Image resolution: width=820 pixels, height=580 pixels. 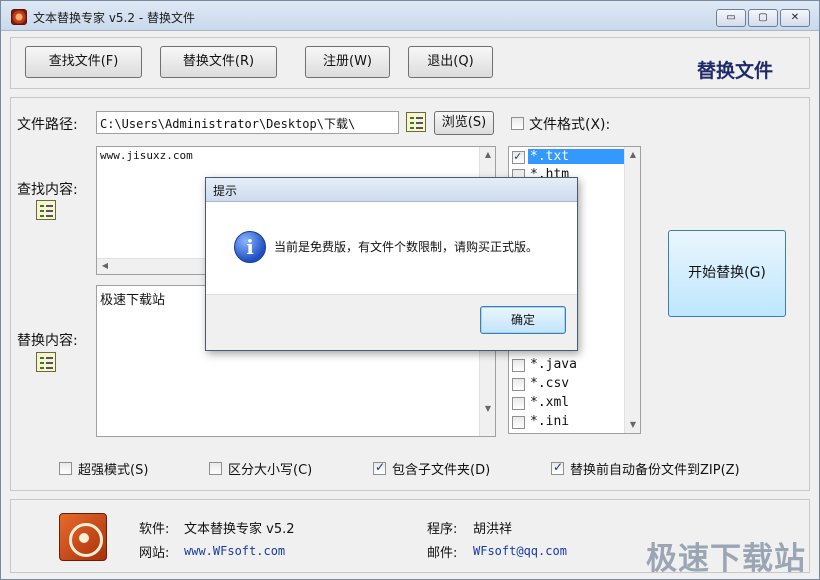 What do you see at coordinates (550, 383) in the screenshot?
I see `format-label: *.csv` at bounding box center [550, 383].